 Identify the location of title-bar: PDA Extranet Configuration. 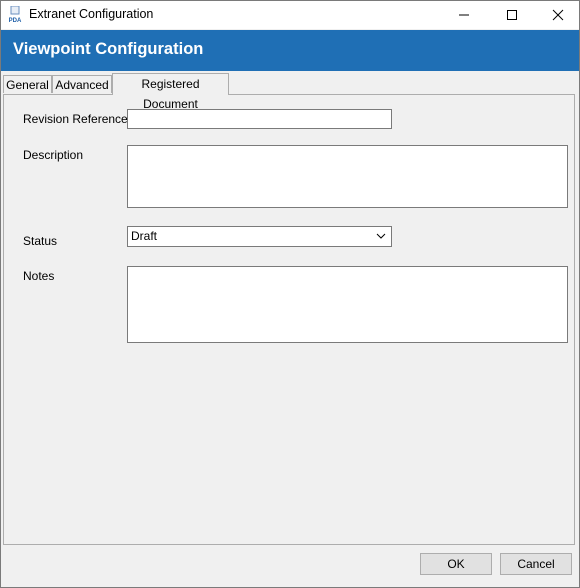
(290, 15).